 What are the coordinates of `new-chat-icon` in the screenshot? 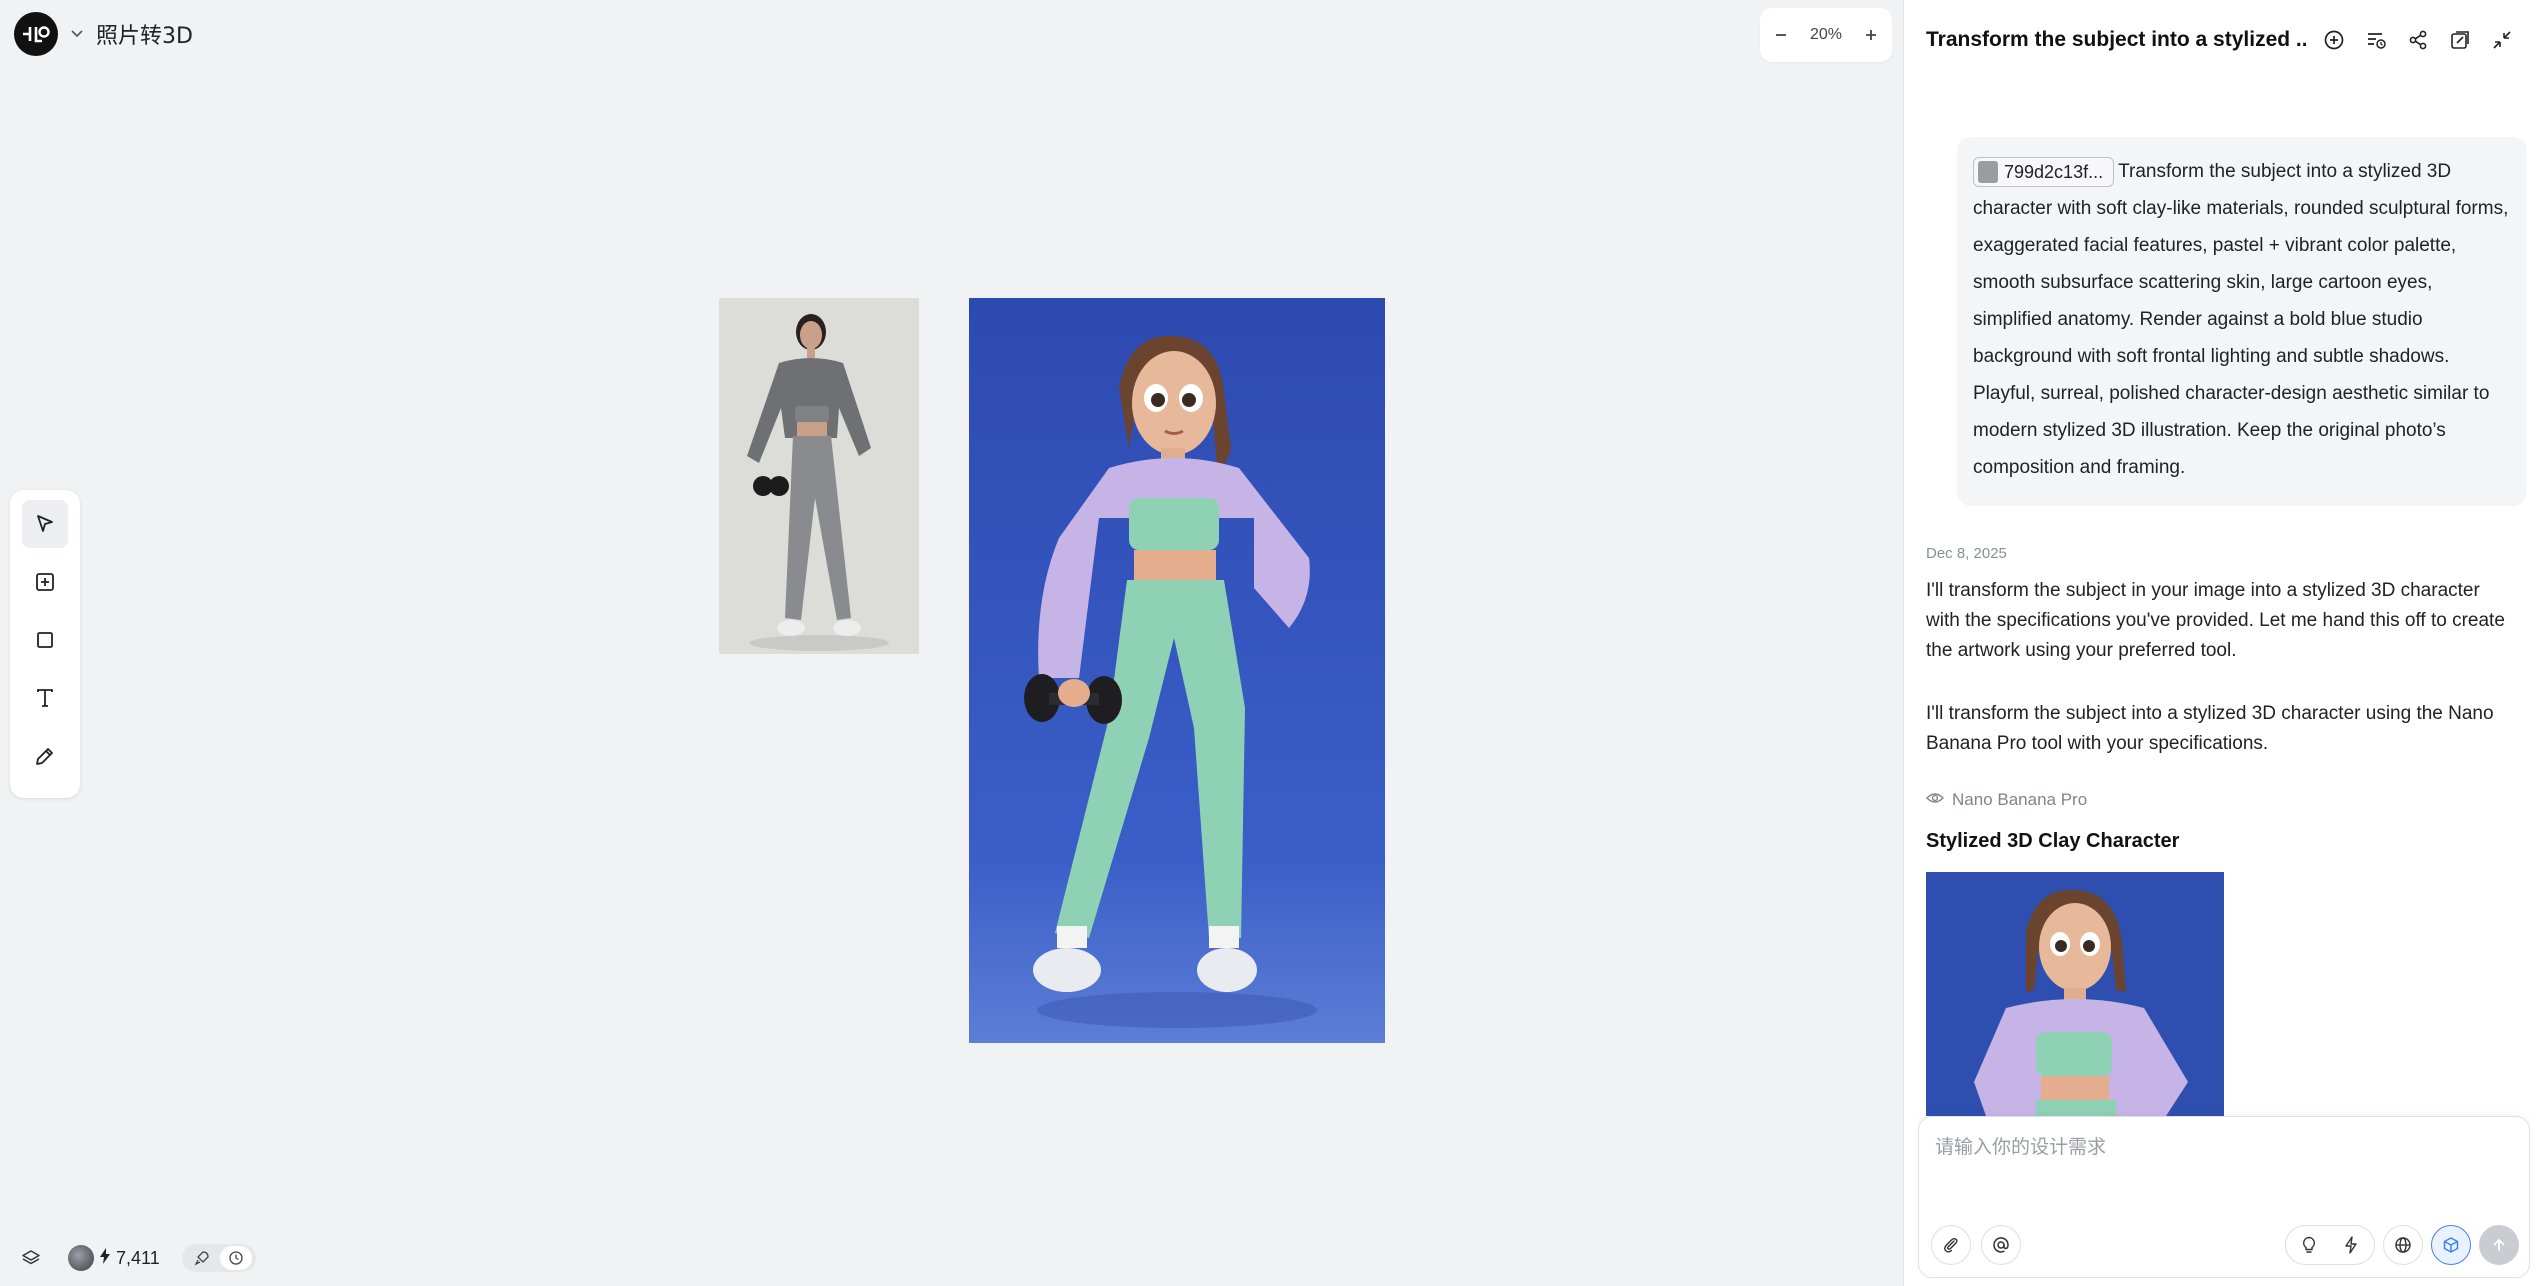 It's located at (2334, 40).